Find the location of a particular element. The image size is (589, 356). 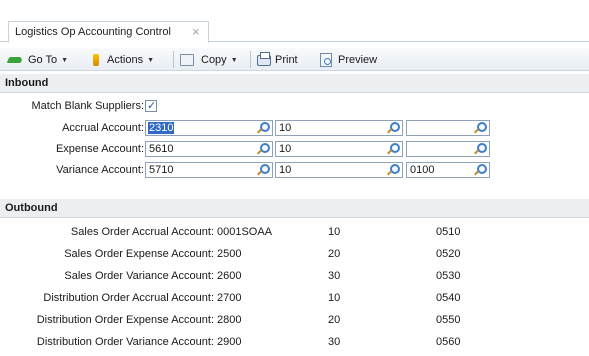

expense-account-value-2: 10 is located at coordinates (285, 149).